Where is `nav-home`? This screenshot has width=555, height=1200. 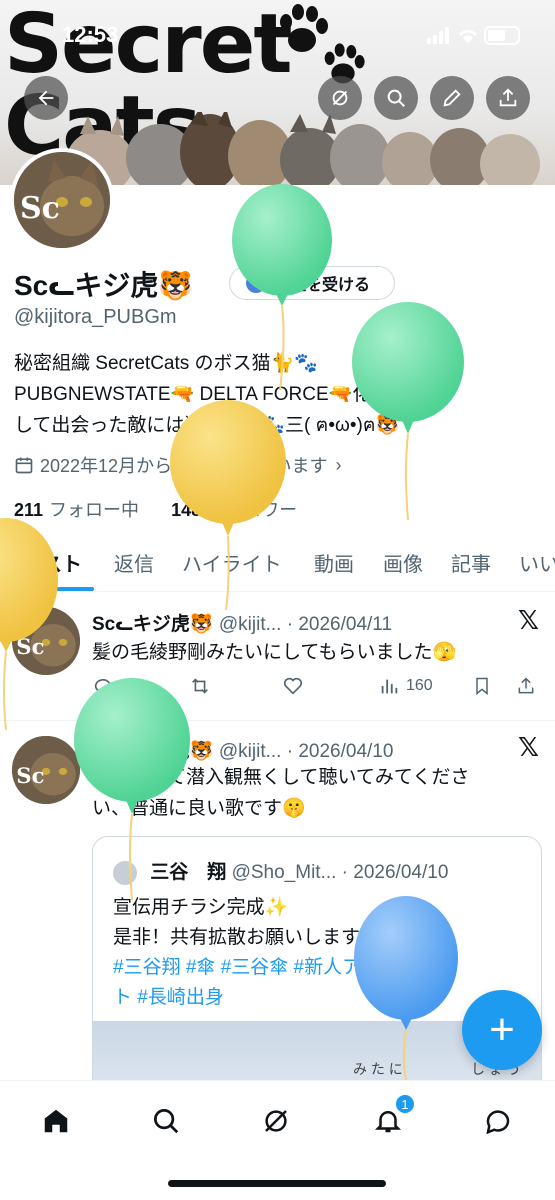 nav-home is located at coordinates (56, 1121).